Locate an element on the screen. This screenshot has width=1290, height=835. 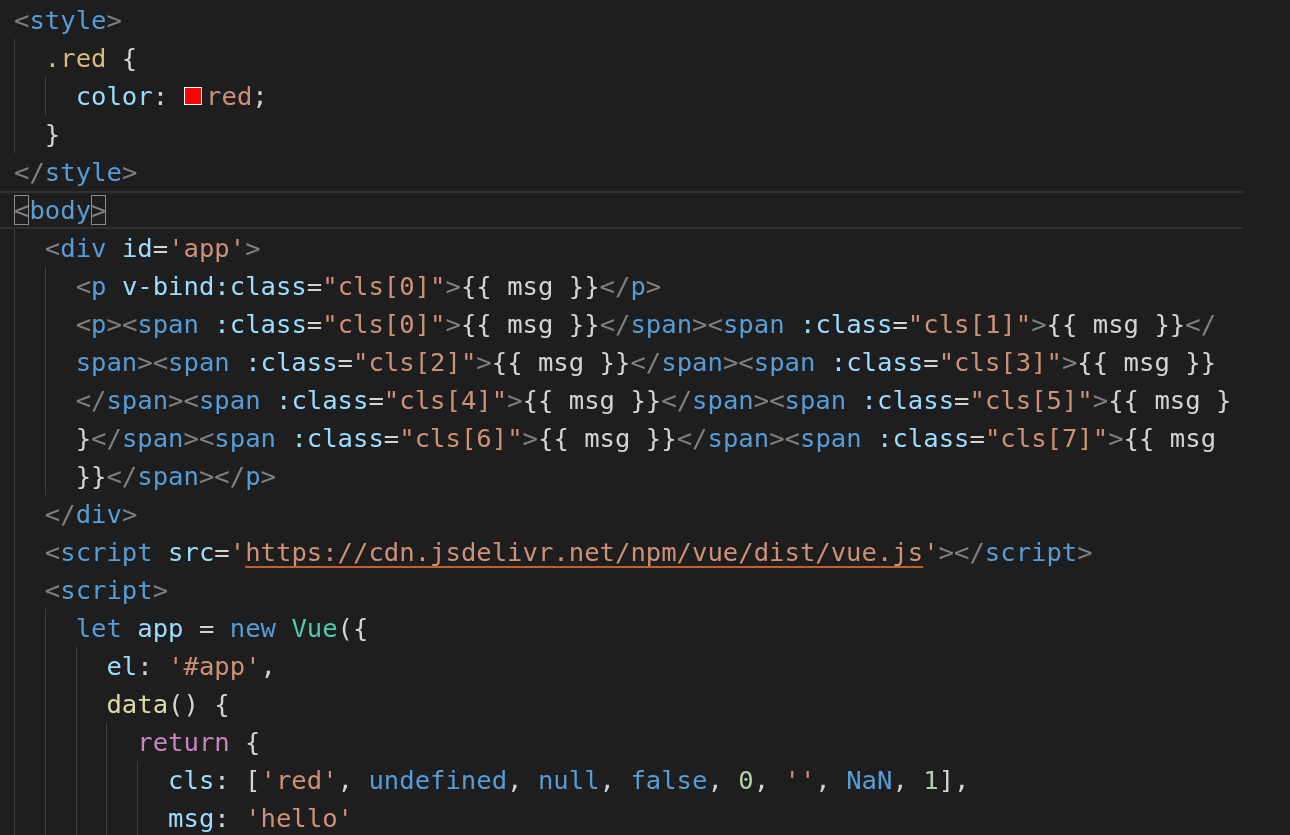
code-line: span><span :class="cls[2]">{{ msg }}</span><span :class="cls[3]">{{ msg }} is located at coordinates (646, 362).